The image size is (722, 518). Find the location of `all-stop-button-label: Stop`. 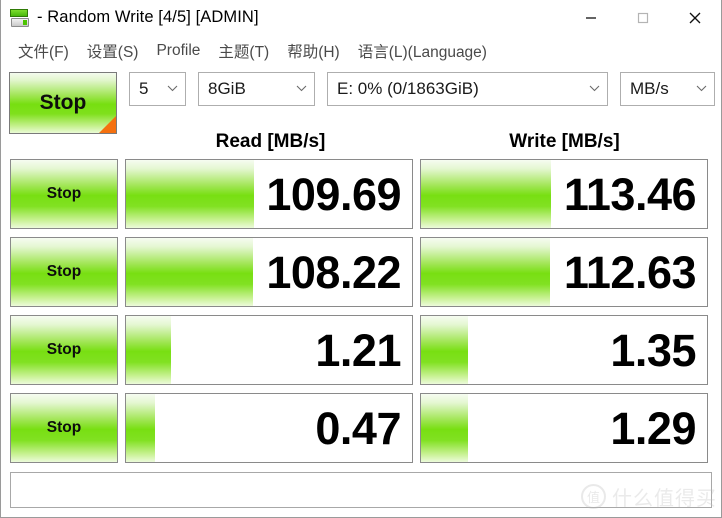

all-stop-button-label: Stop is located at coordinates (63, 102).